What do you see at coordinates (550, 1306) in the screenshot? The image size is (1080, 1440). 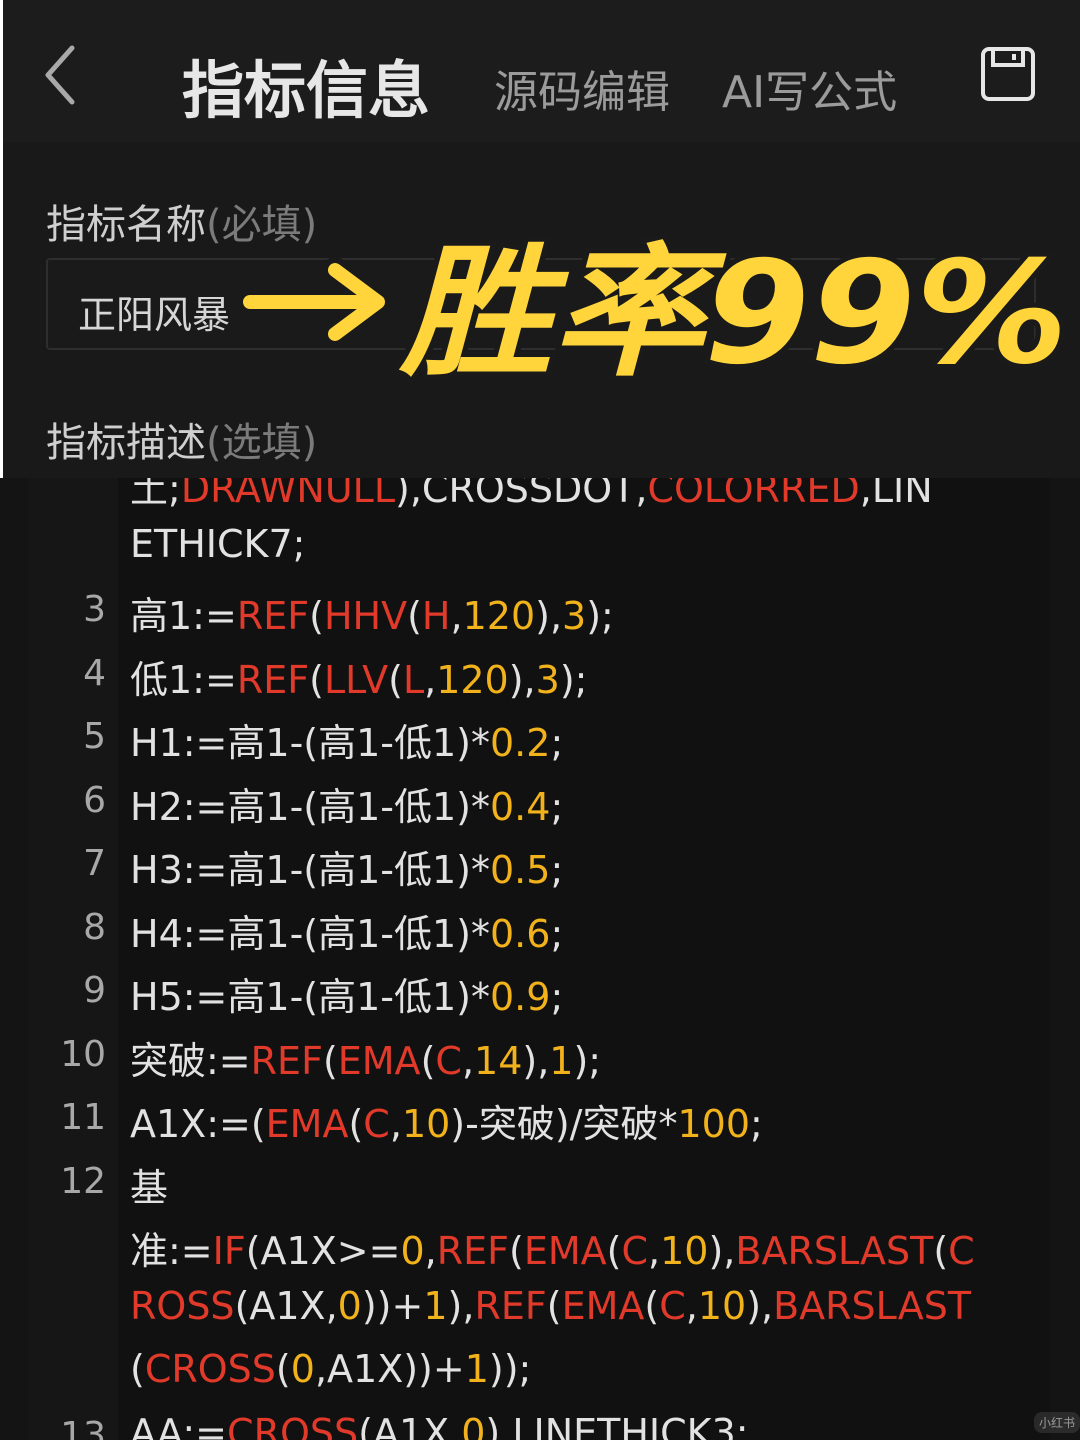 I see `code-line: ROSS(A1X,0))+1),REF(EMA(C,10),BARSLAST` at bounding box center [550, 1306].